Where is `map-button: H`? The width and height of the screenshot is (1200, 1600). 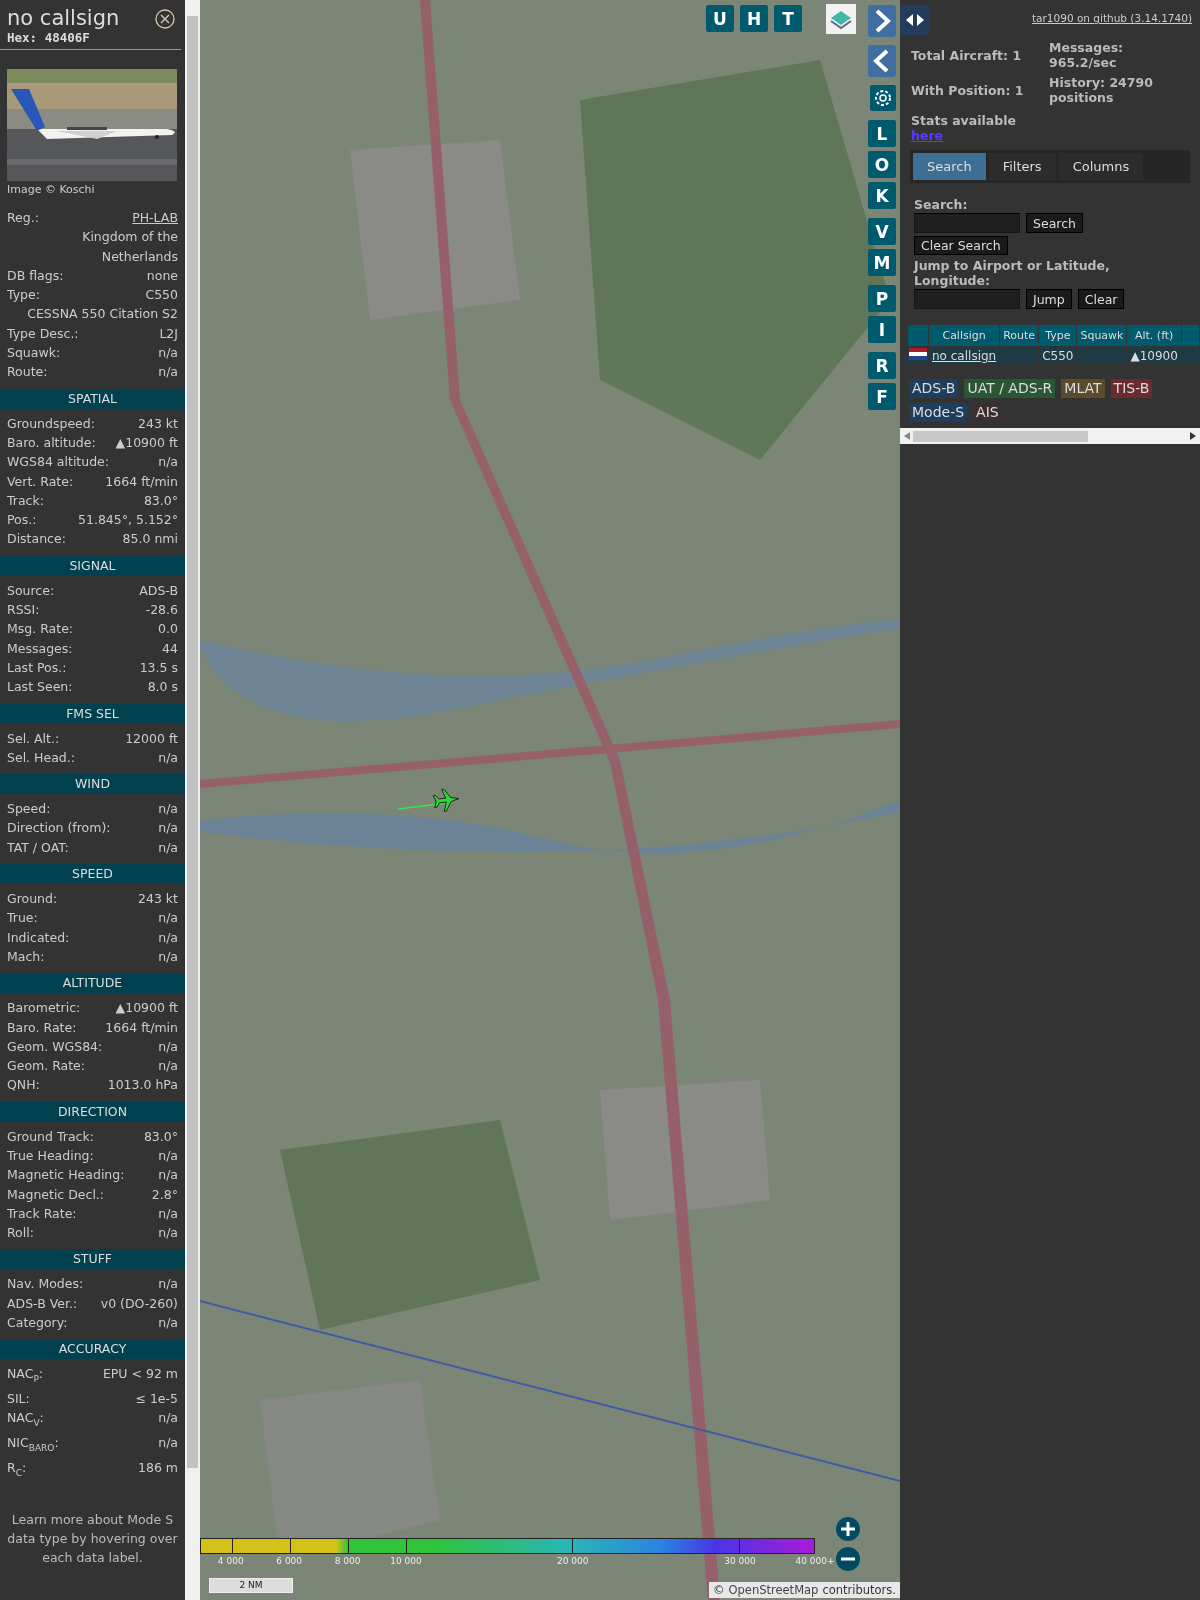 map-button: H is located at coordinates (754, 18).